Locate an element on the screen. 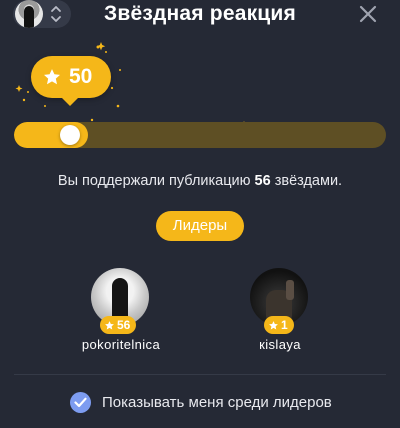  support-summary-prefix: Вы поддержали публикацию is located at coordinates (156, 181).